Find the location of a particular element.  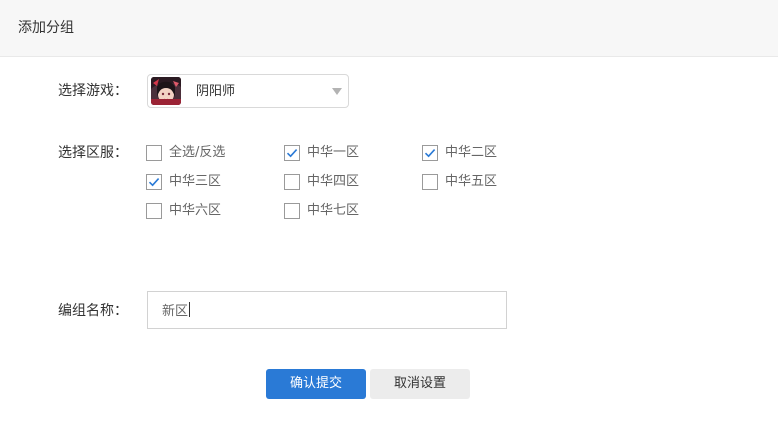

game-select-value: 阴阳师 is located at coordinates (216, 91).